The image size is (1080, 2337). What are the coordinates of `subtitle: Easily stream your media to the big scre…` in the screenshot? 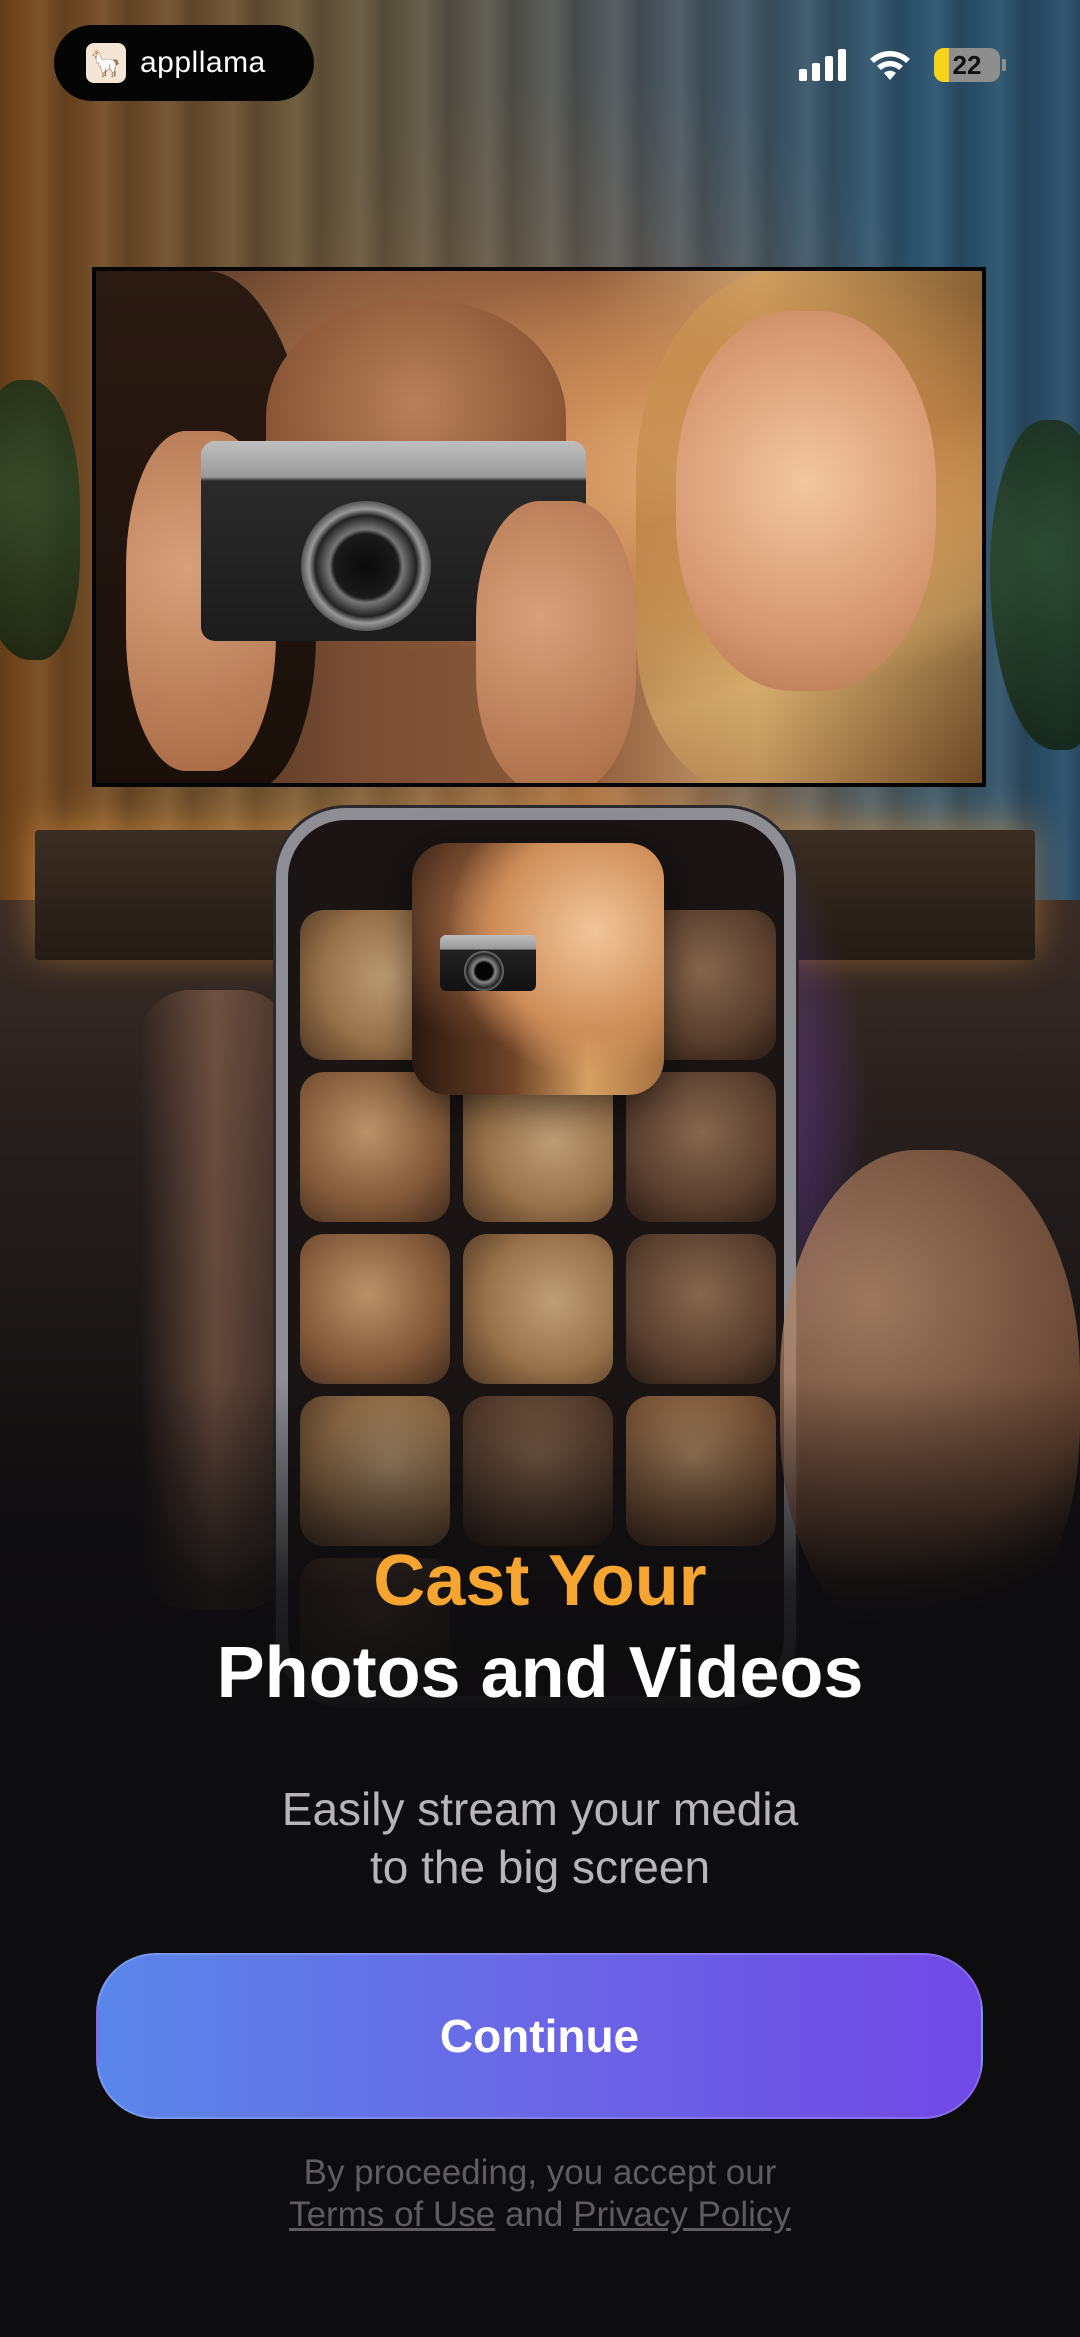 It's located at (540, 1838).